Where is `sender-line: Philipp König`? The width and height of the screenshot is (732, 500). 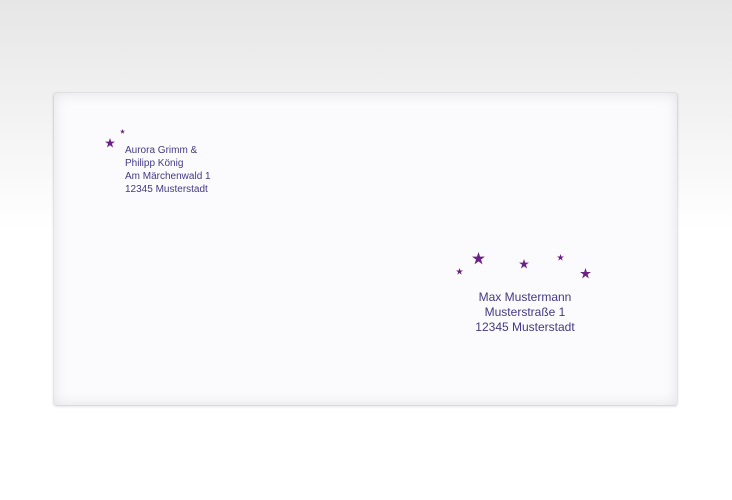
sender-line: Philipp König is located at coordinates (154, 163).